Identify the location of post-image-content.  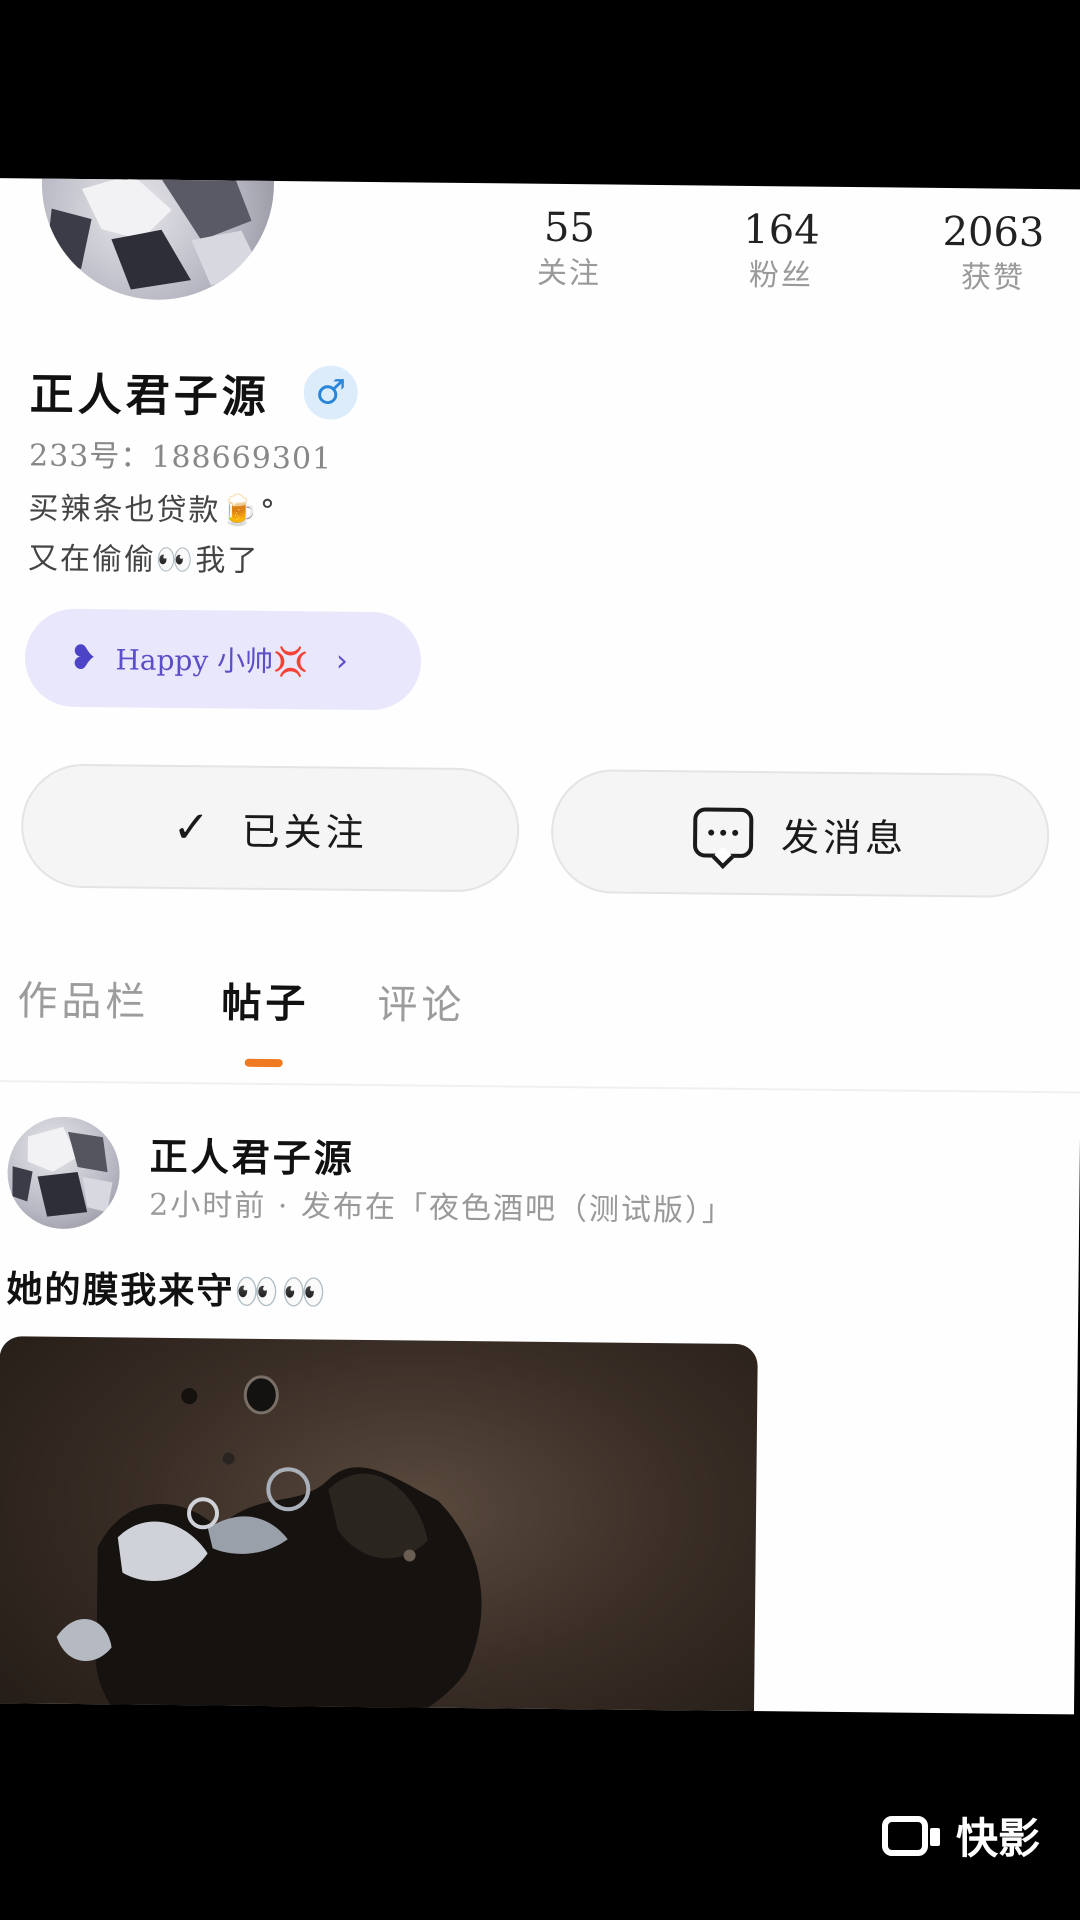
(269, 1545).